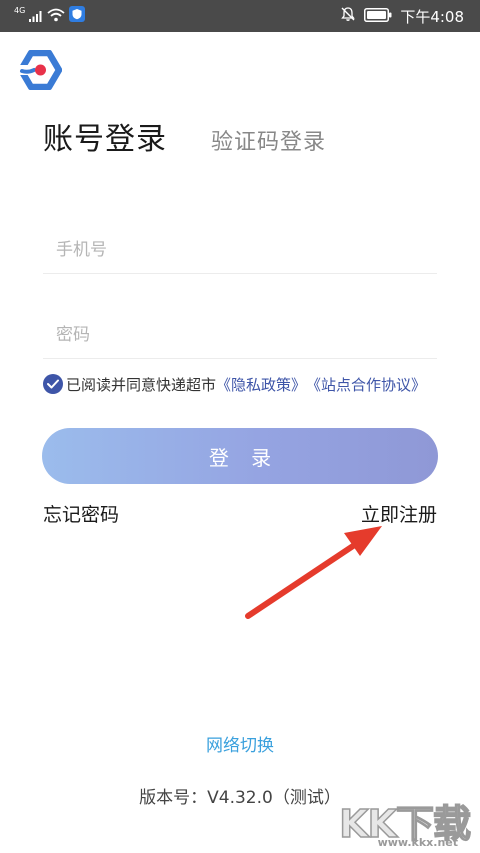  I want to click on agreement-text: 已阅读并同意快递超市, so click(141, 384).